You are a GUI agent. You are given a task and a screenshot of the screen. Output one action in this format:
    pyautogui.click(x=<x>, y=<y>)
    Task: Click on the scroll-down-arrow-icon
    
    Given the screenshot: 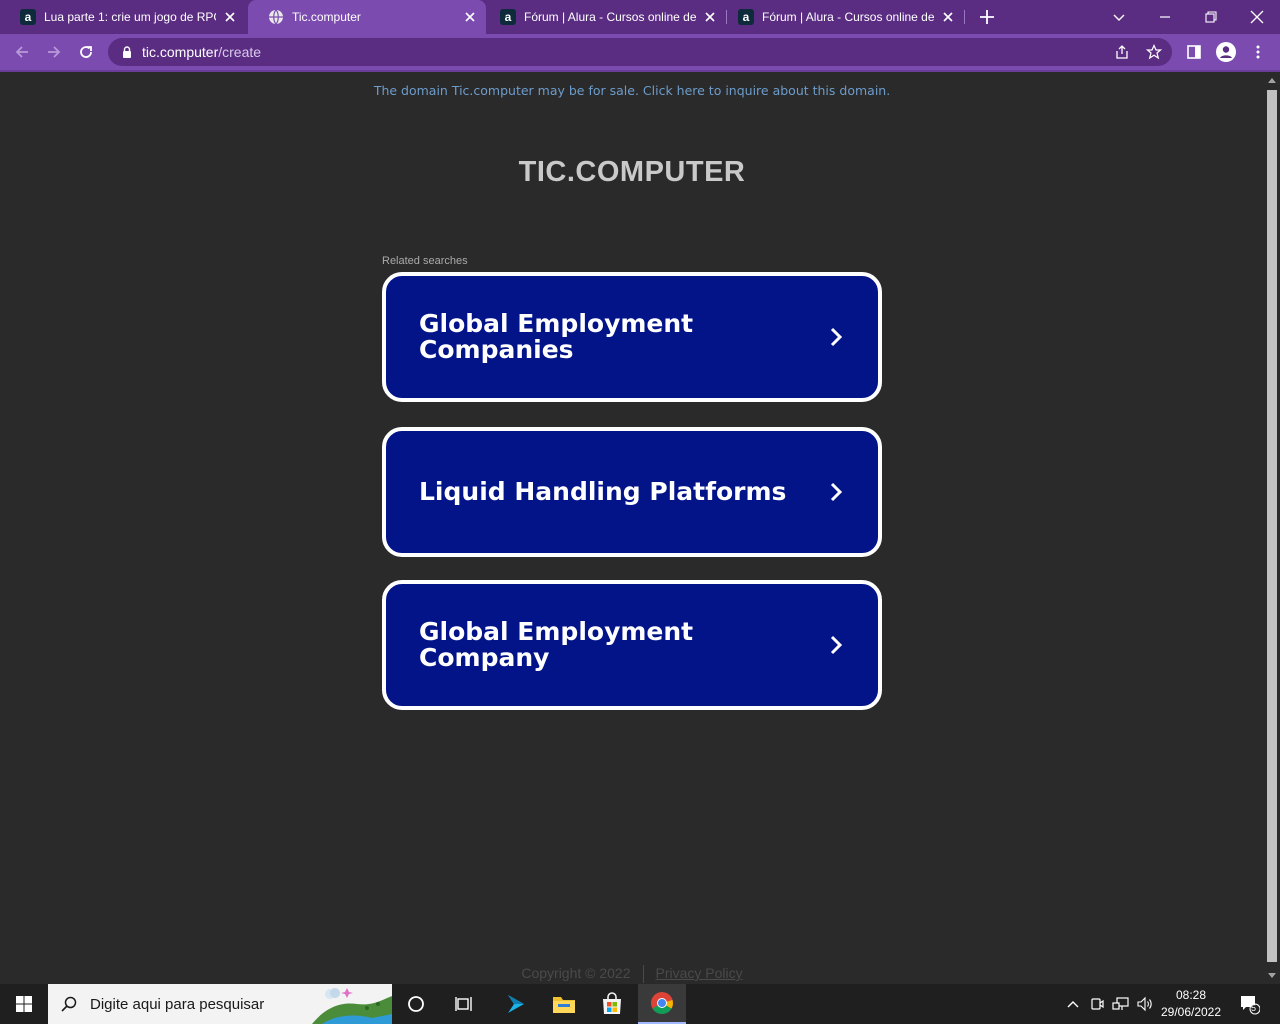 What is the action you would take?
    pyautogui.click(x=1272, y=975)
    